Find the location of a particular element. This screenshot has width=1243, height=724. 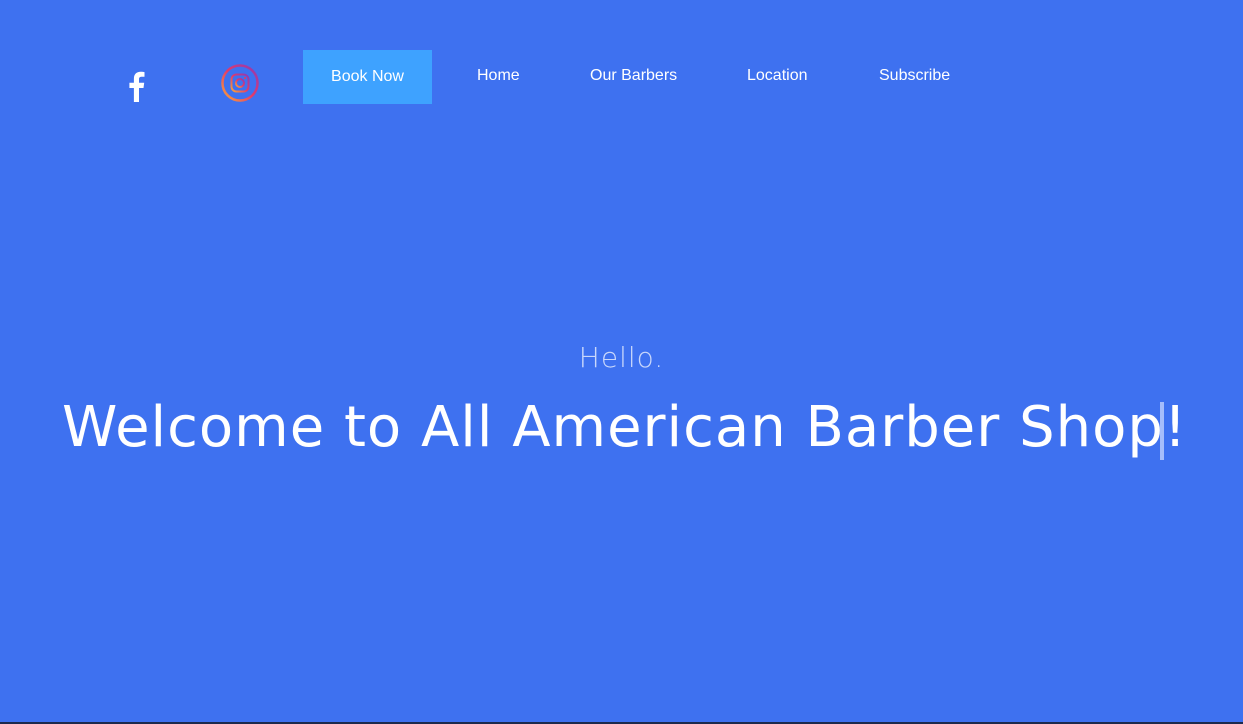

nav-home: Home is located at coordinates (498, 76).